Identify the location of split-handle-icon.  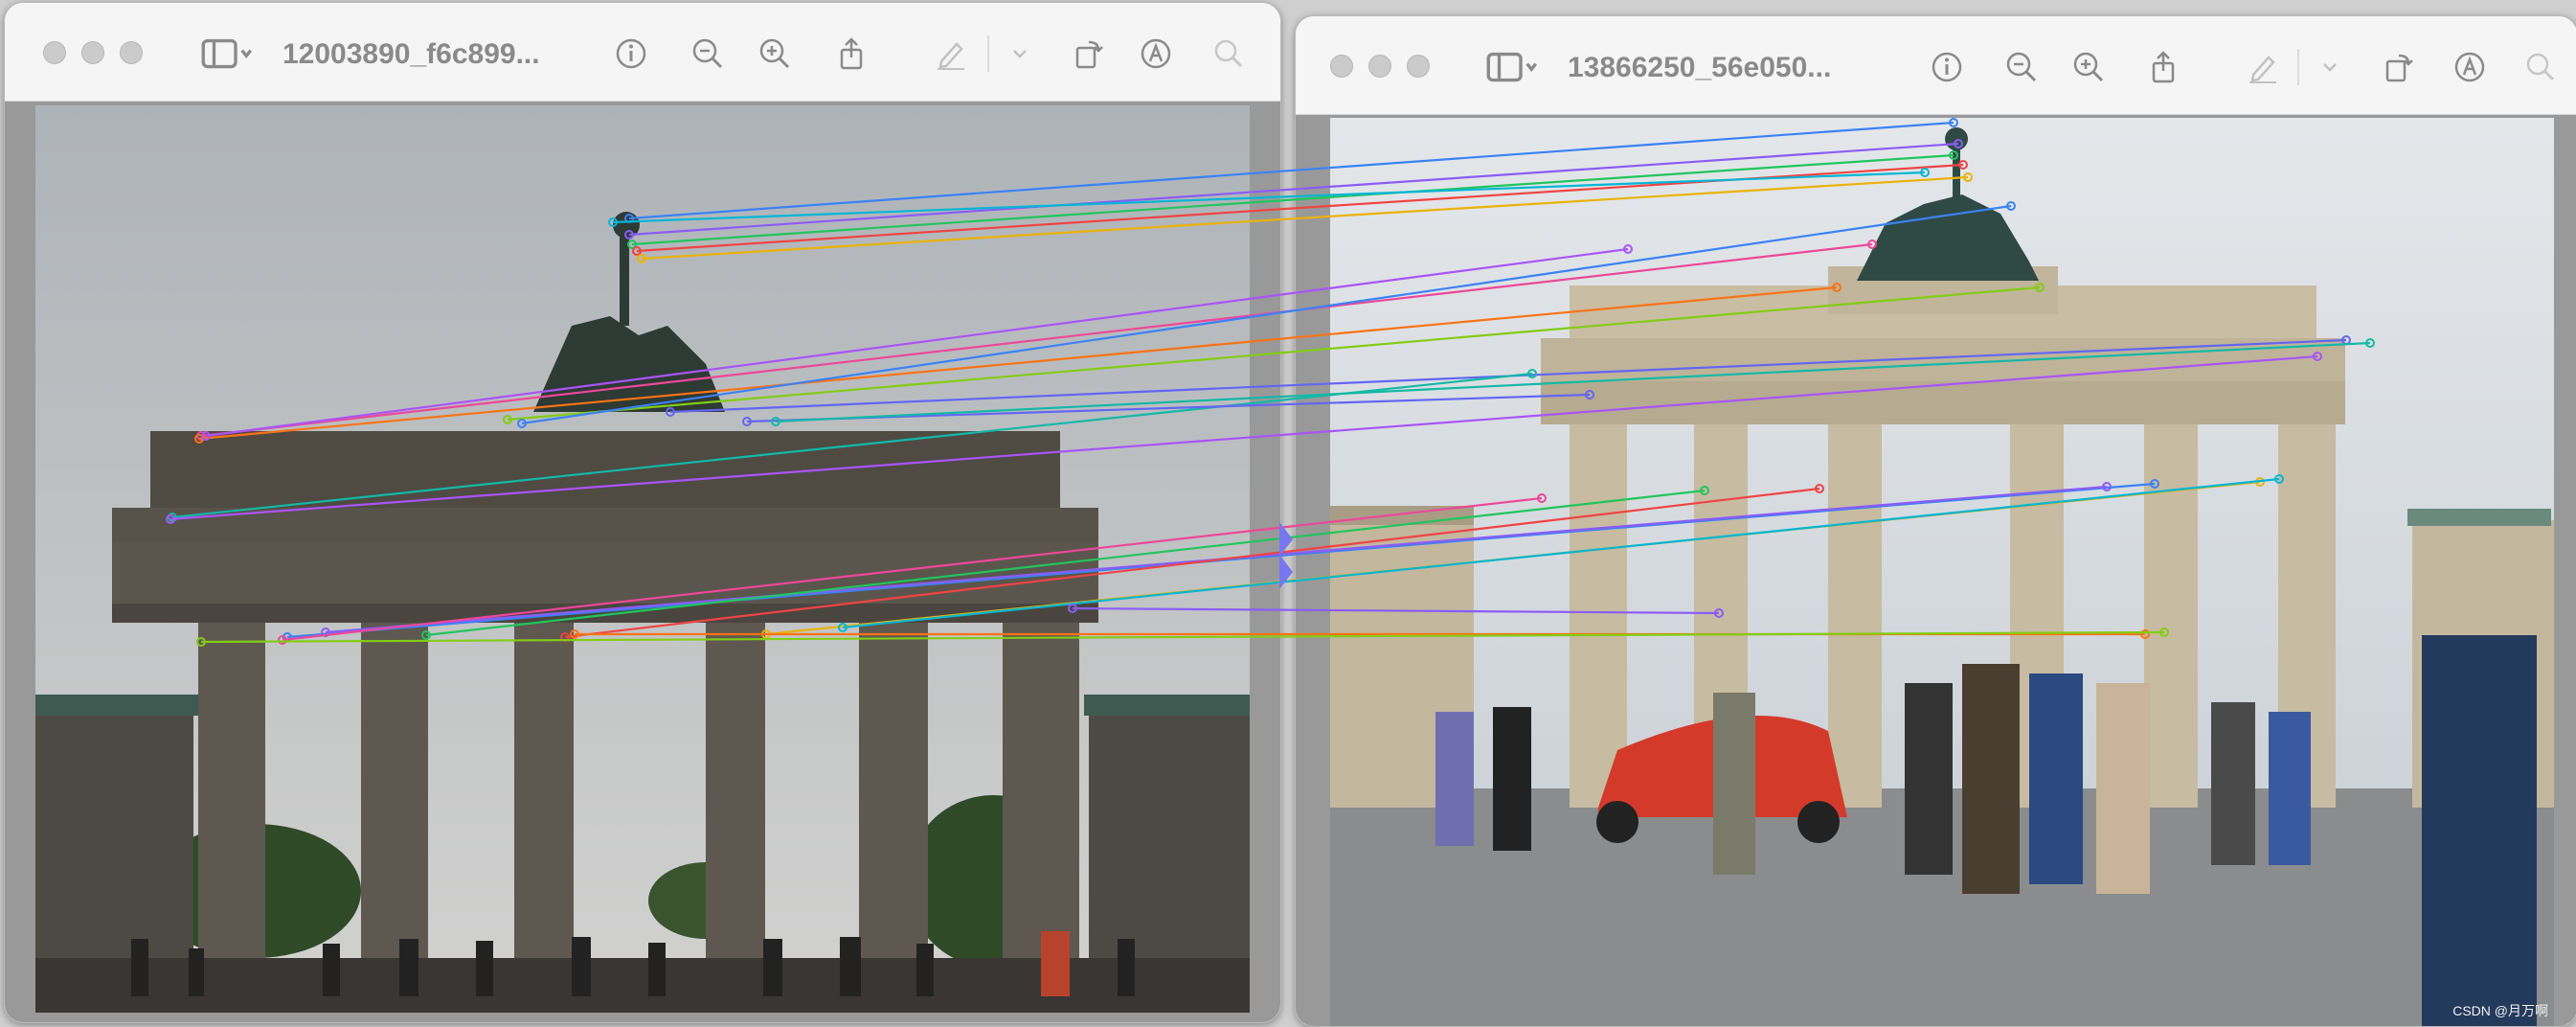
(1286, 555).